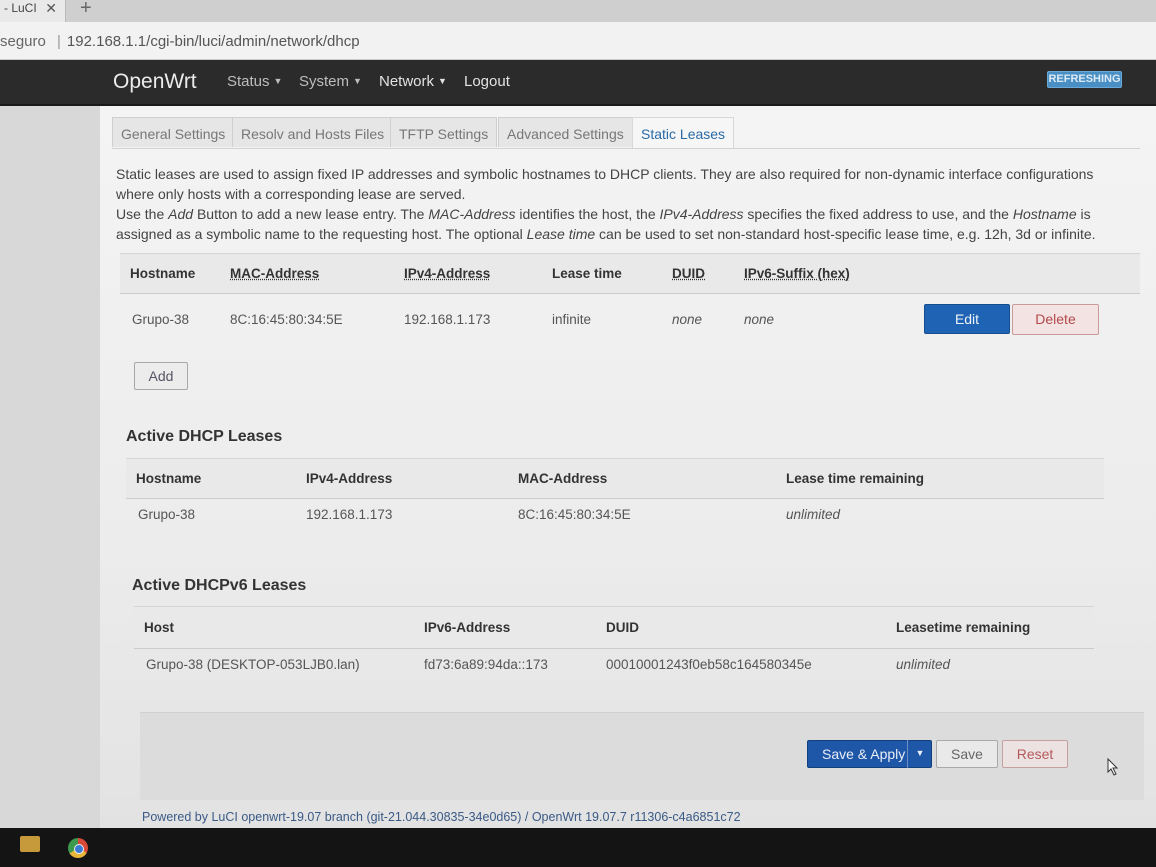 The height and width of the screenshot is (867, 1156). Describe the element at coordinates (324, 81) in the screenshot. I see `menu-system-label: System` at that location.